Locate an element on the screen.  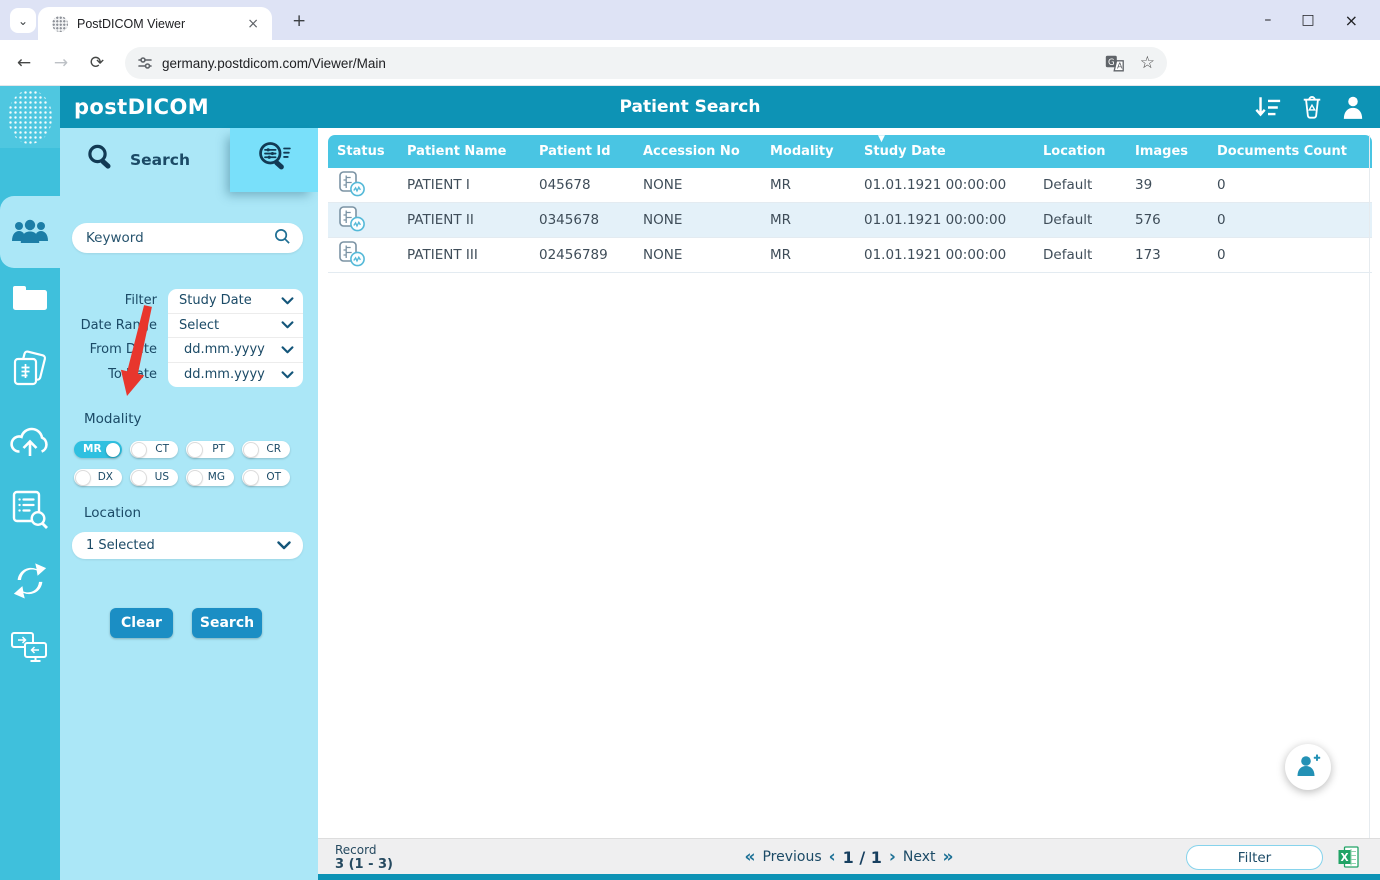
keyword-input is located at coordinates (180, 238).